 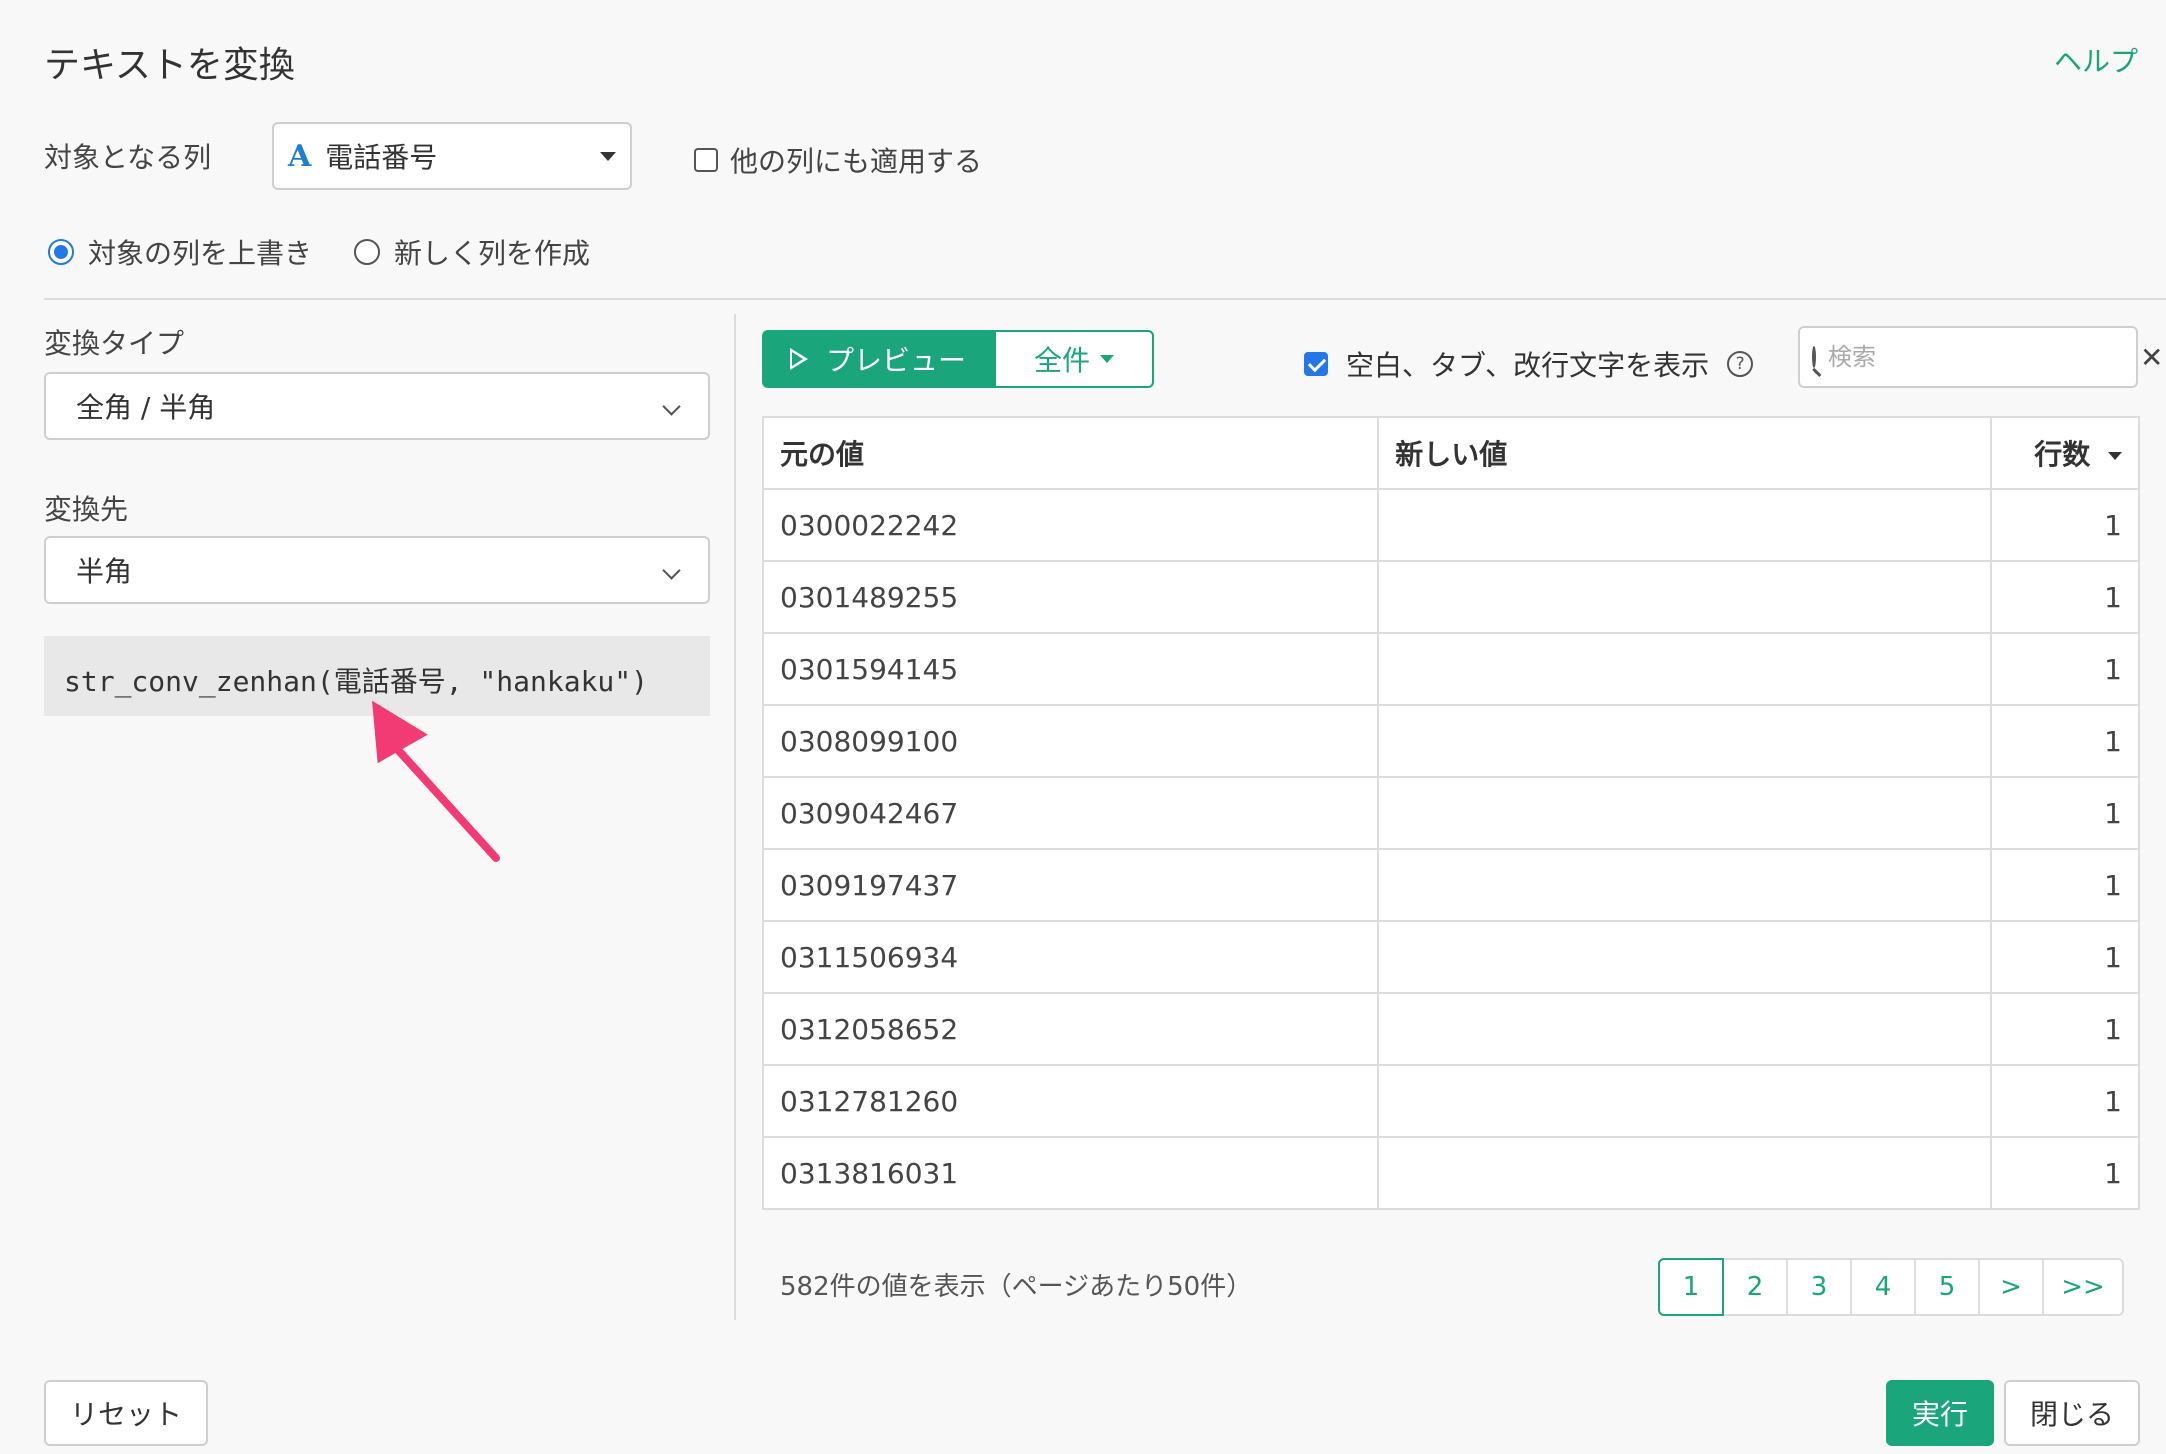 What do you see at coordinates (2151, 357) in the screenshot?
I see `close-icon: ✕` at bounding box center [2151, 357].